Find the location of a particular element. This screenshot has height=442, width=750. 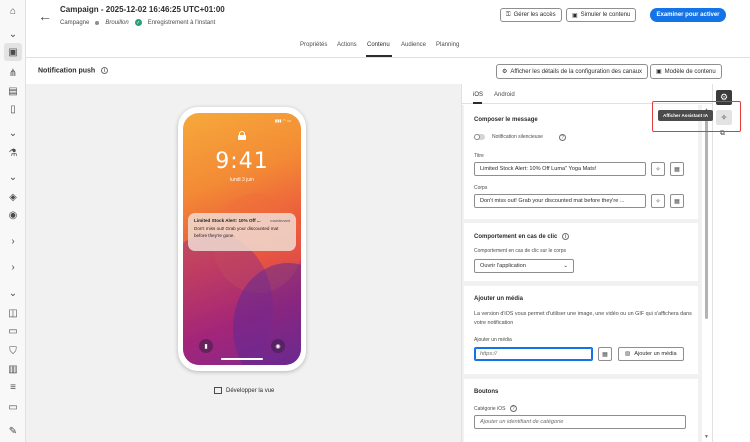

add-media-button: ▨ Ajouter un média is located at coordinates (651, 354).